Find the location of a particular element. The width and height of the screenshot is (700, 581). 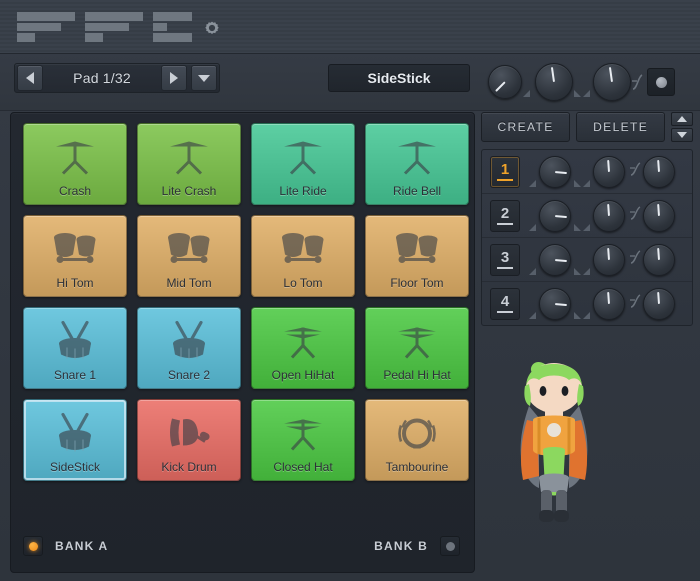

volume-marker-left-icon is located at coordinates (577, 93).